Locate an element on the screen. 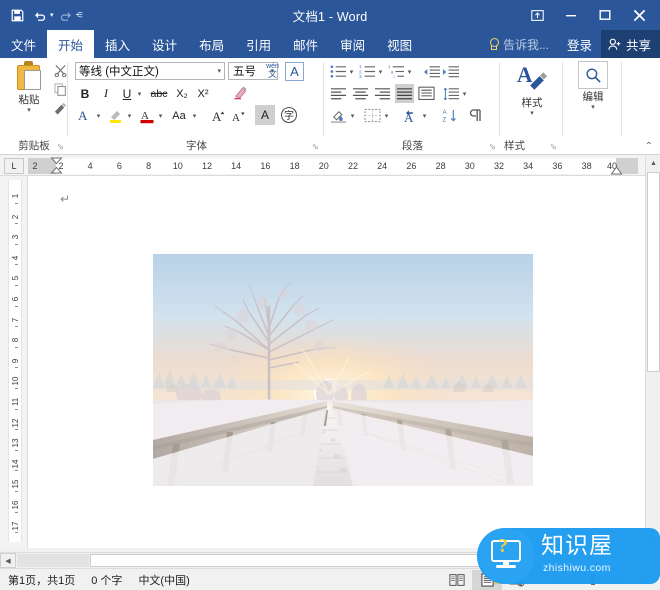 This screenshot has width=660, height=590. tab-layout: 布局 is located at coordinates (211, 44).